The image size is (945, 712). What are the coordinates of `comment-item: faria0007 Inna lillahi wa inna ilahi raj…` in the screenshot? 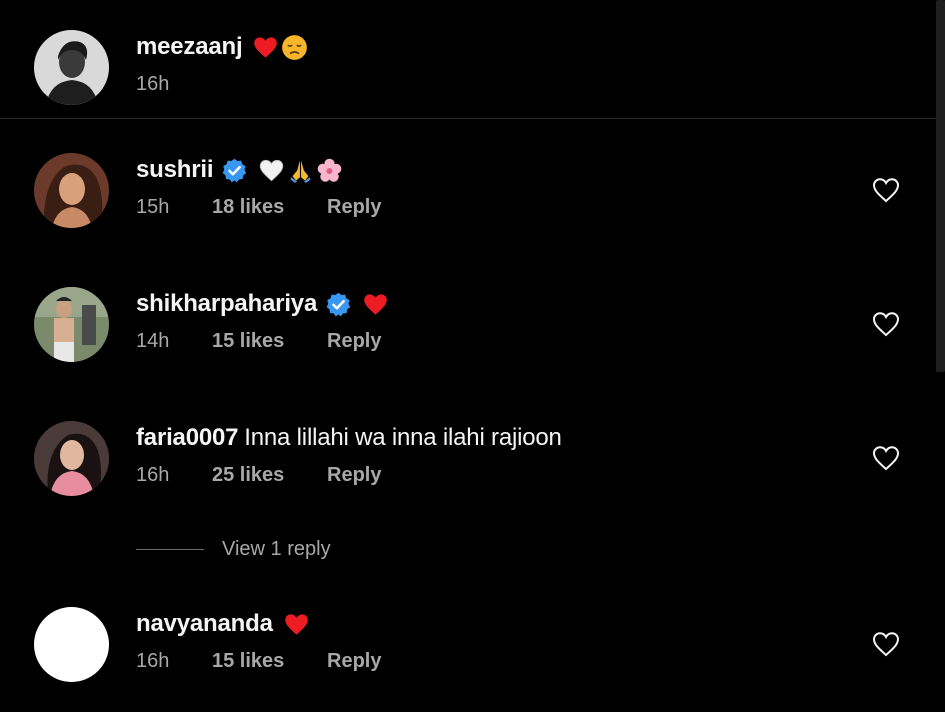 It's located at (468, 471).